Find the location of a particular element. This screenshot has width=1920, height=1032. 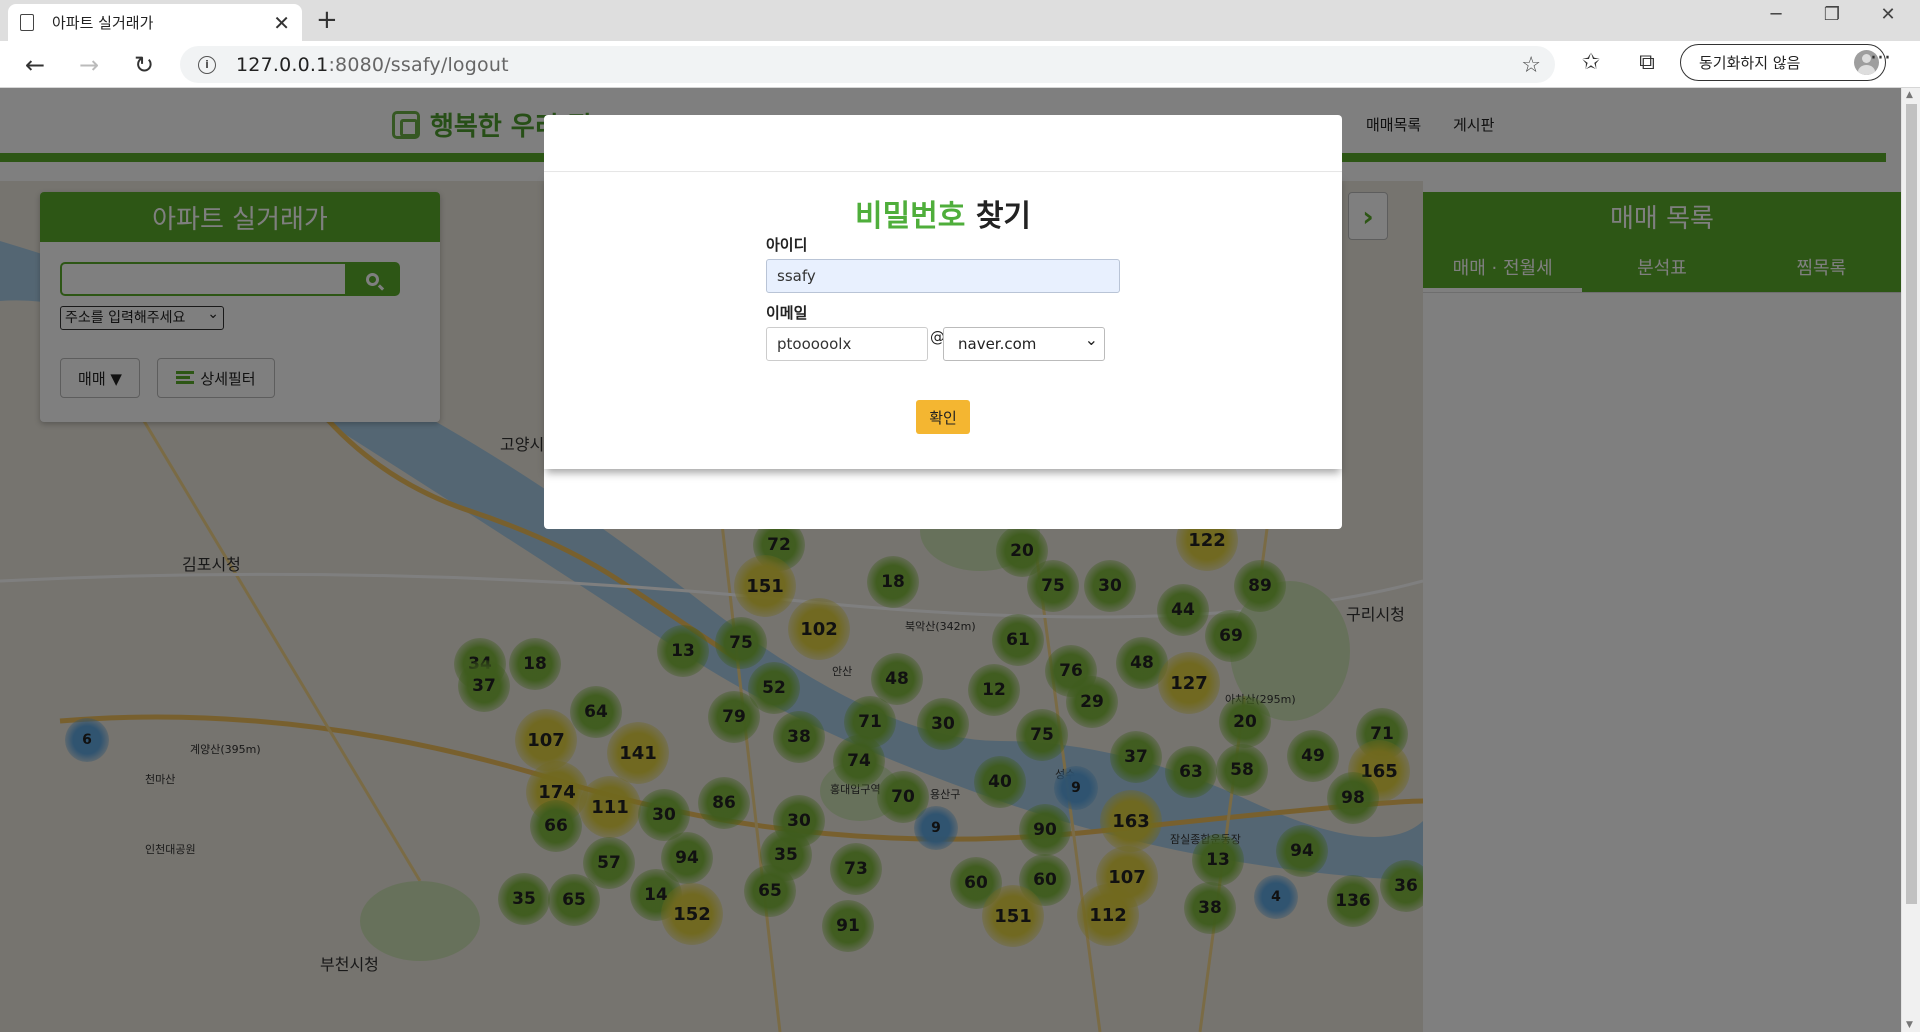

id-field: ssafy is located at coordinates (943, 276).